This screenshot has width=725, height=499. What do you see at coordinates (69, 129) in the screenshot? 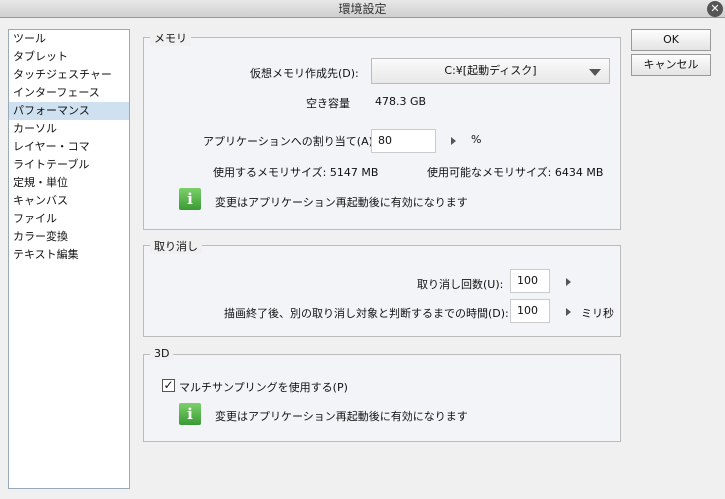
I see `sidebar-item-cursor: カーソル` at bounding box center [69, 129].